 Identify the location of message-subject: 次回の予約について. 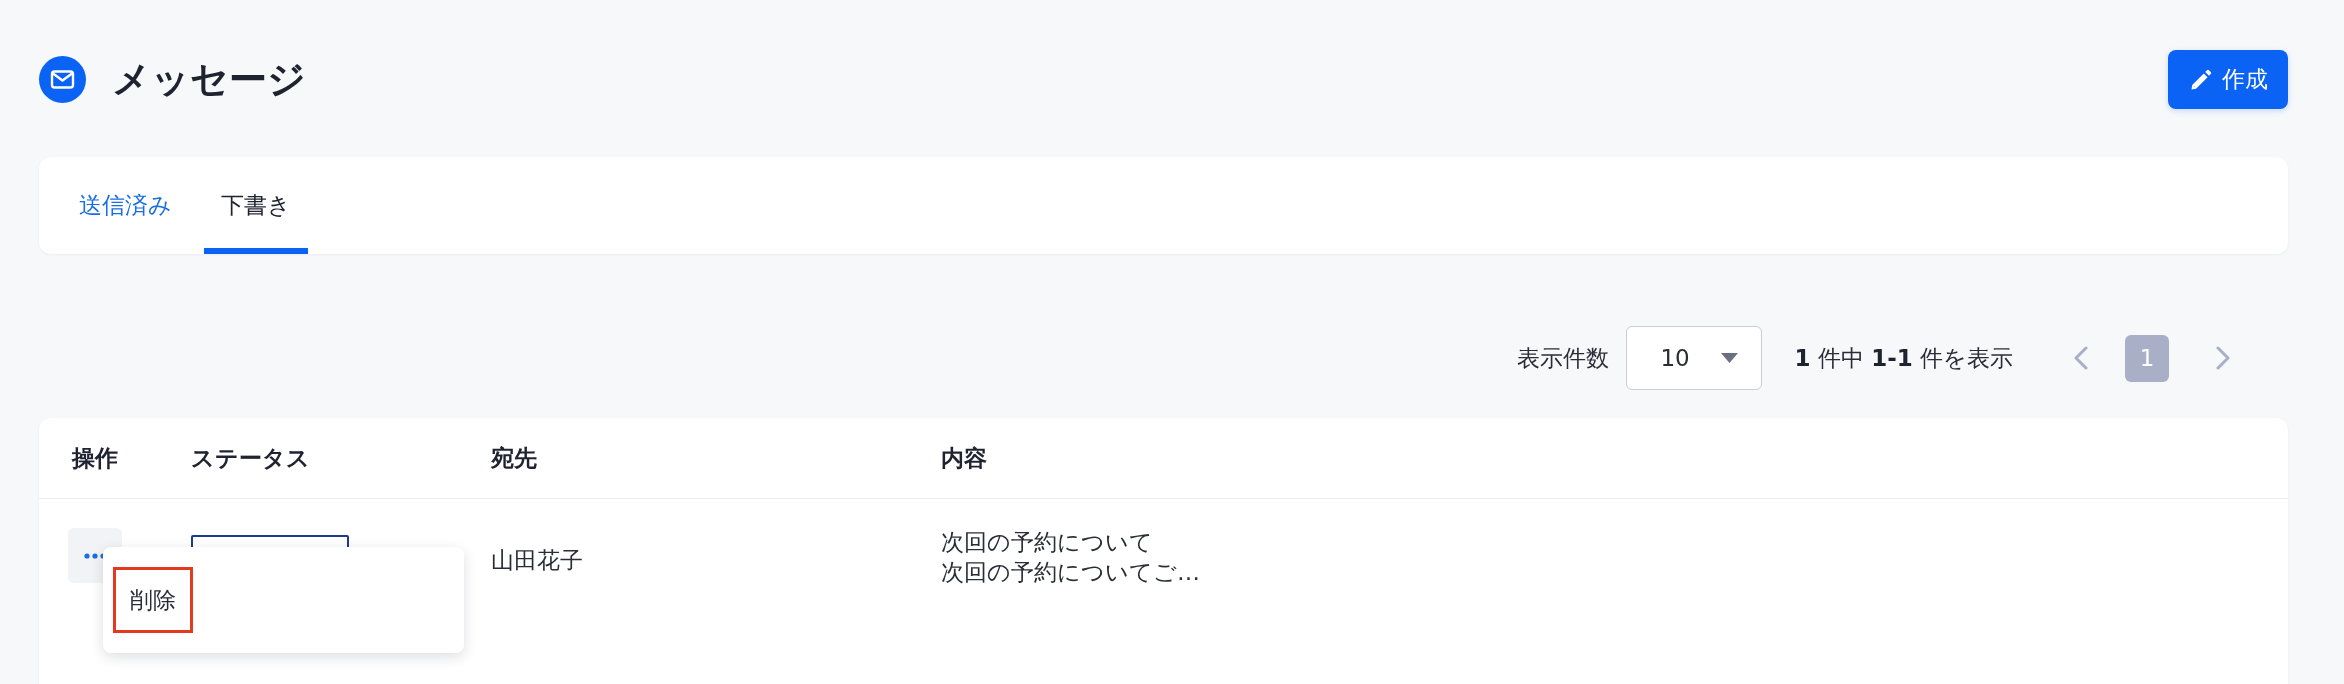
(1047, 542).